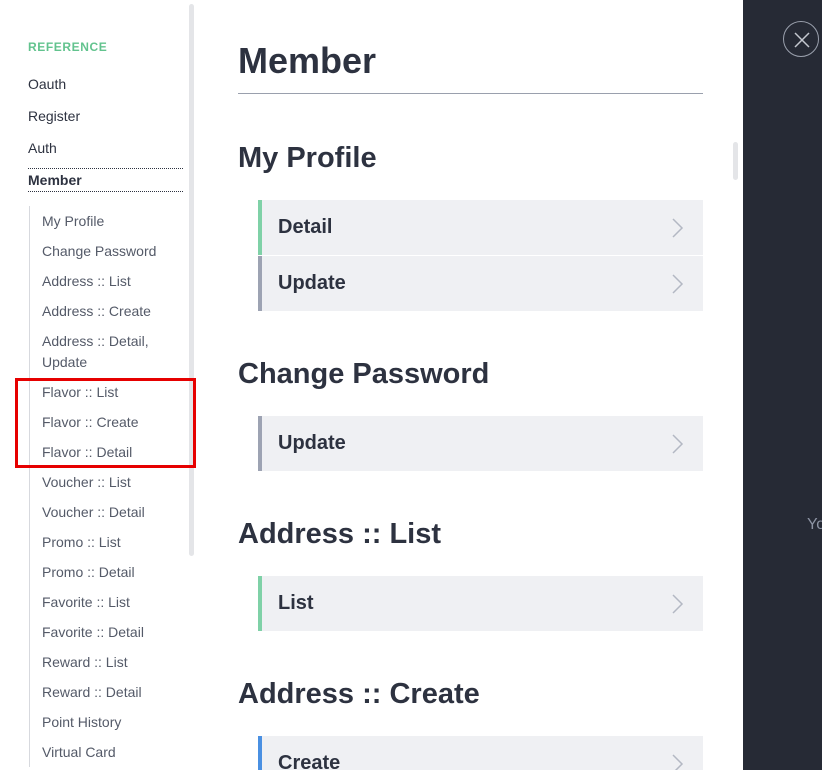  Describe the element at coordinates (309, 761) in the screenshot. I see `endpoint-label: Create` at that location.